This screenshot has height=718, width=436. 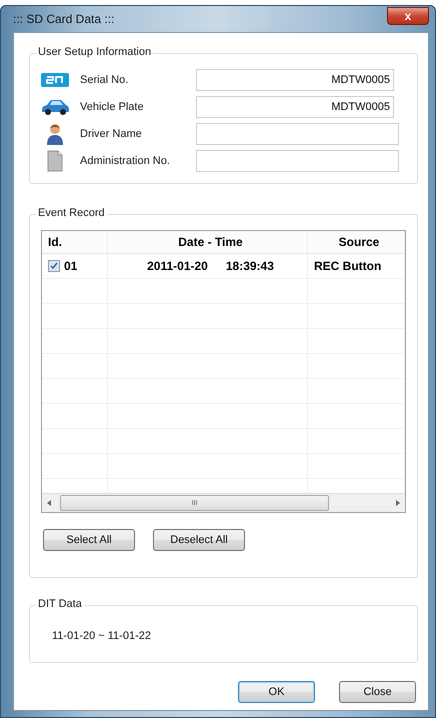 I want to click on group-title: Event Record, so click(x=71, y=213).